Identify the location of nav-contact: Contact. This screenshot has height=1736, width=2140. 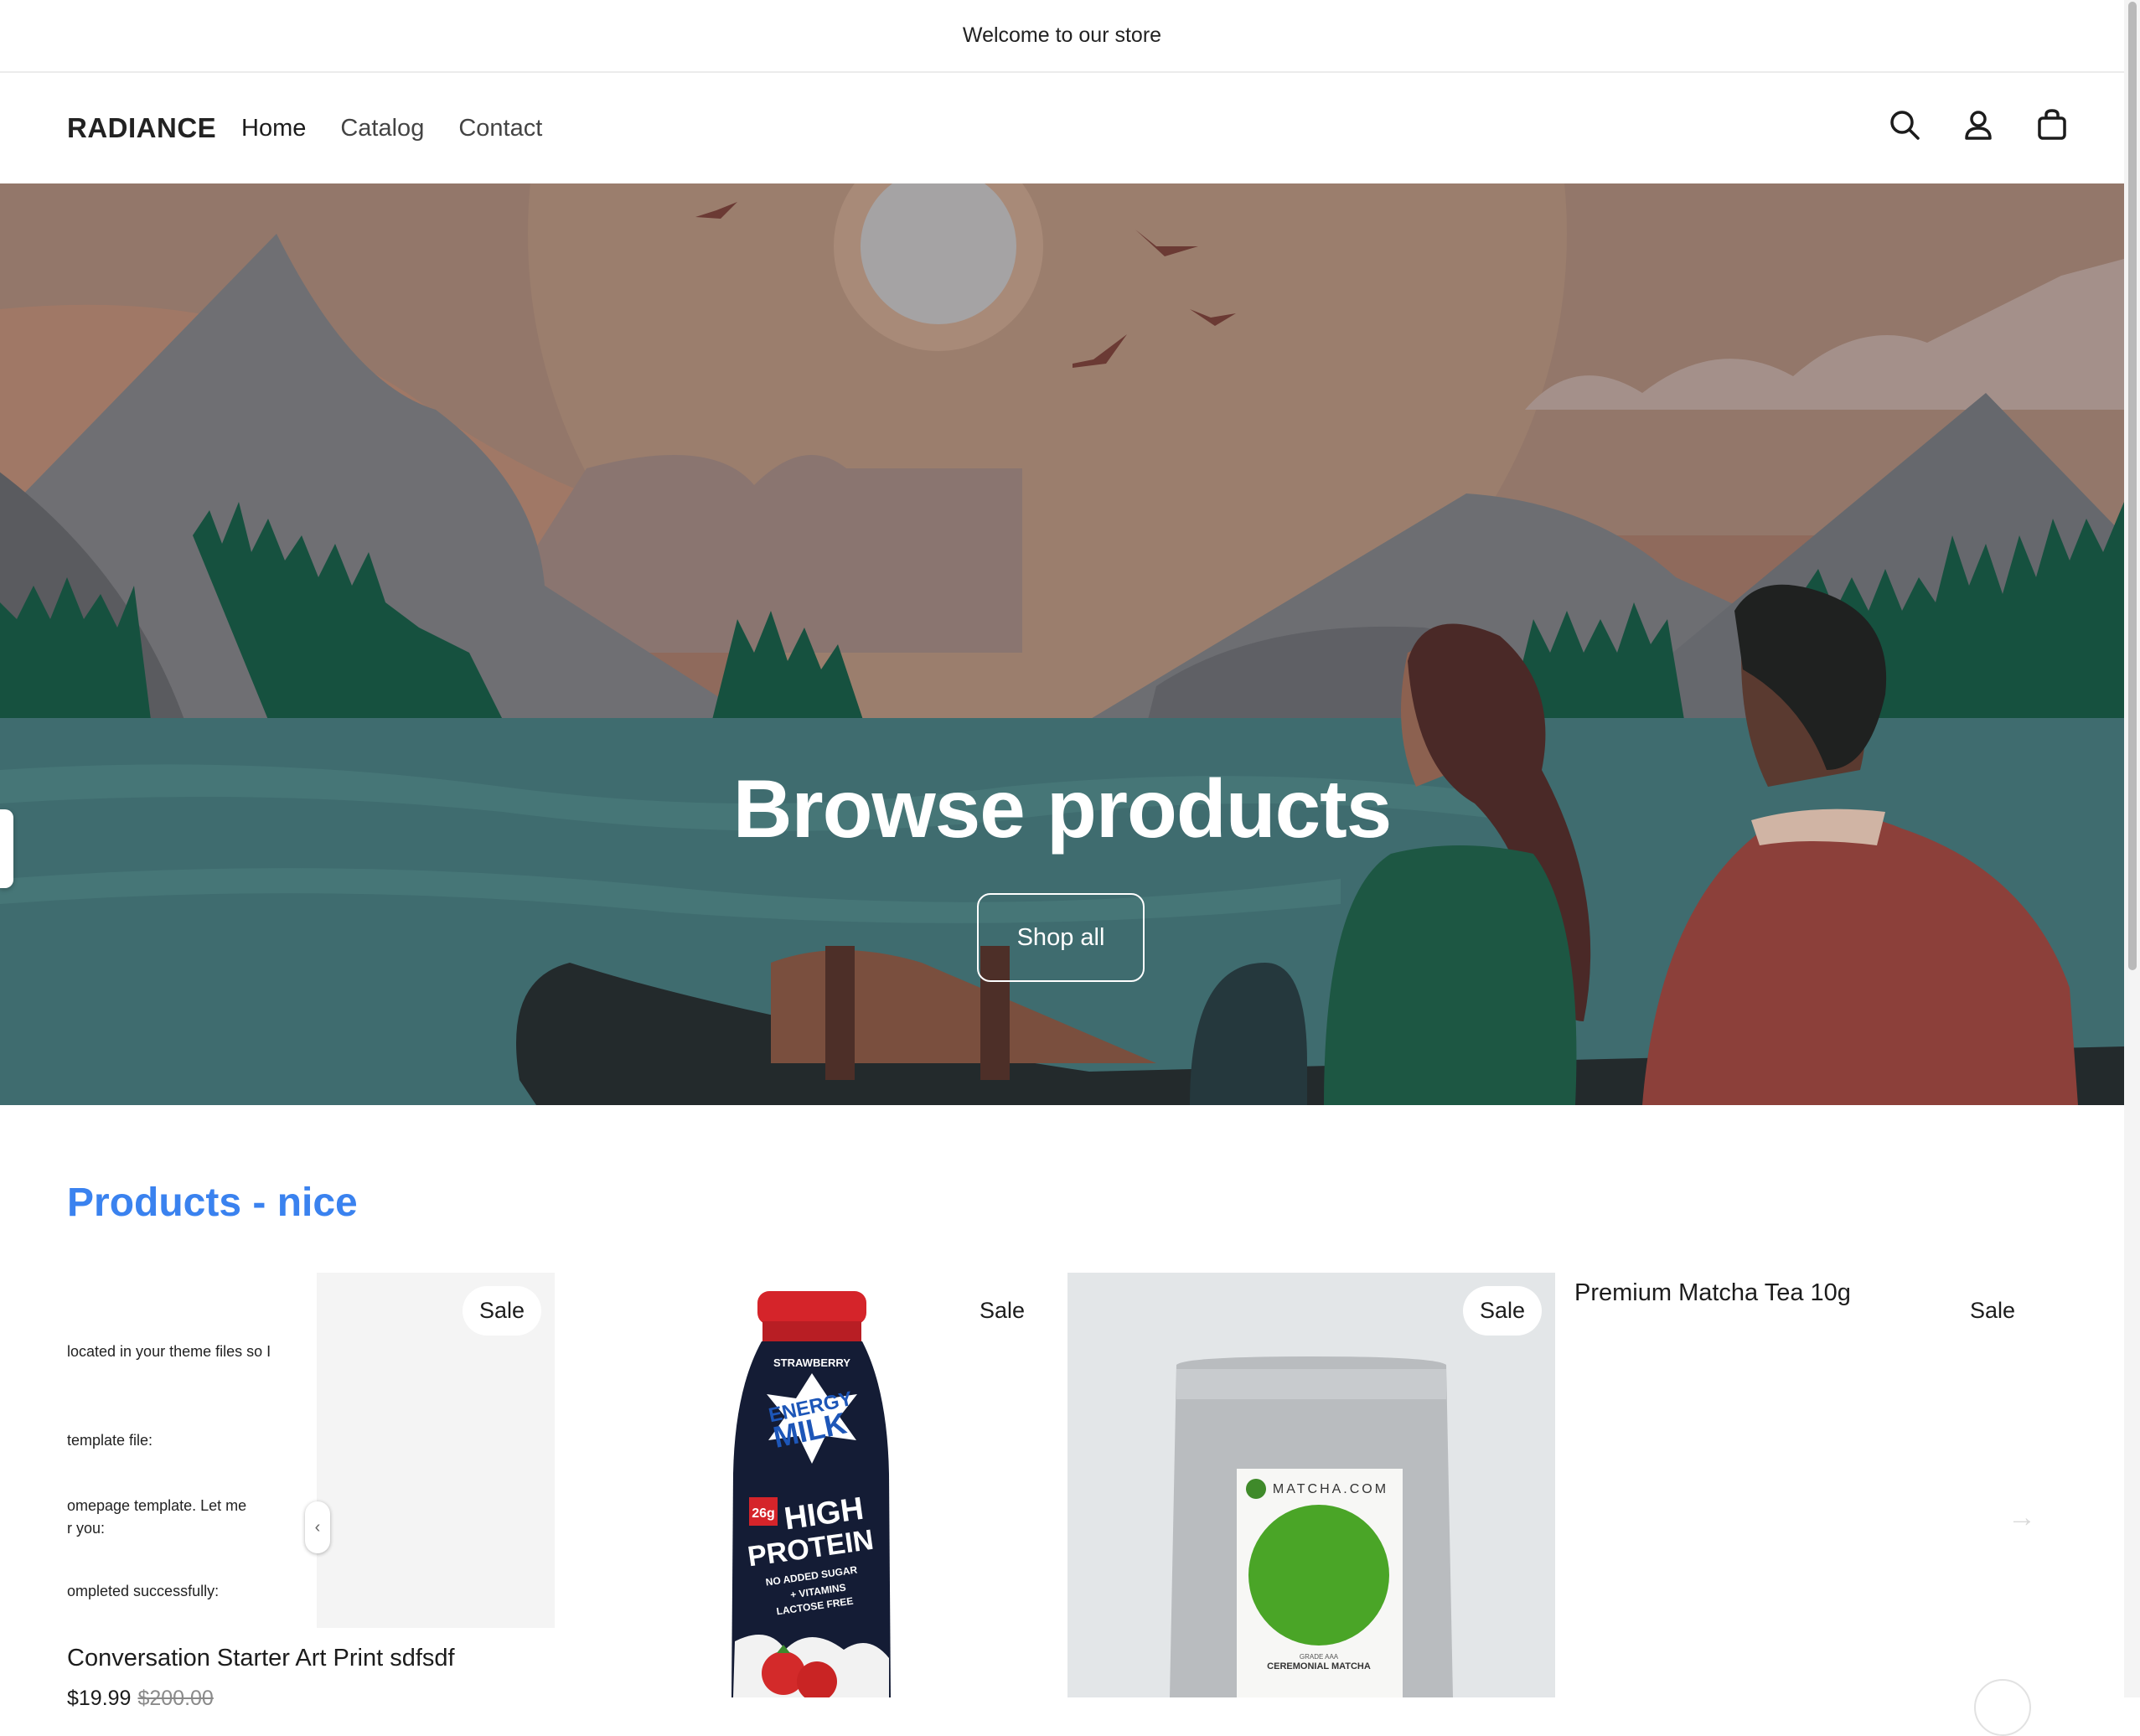
(500, 128).